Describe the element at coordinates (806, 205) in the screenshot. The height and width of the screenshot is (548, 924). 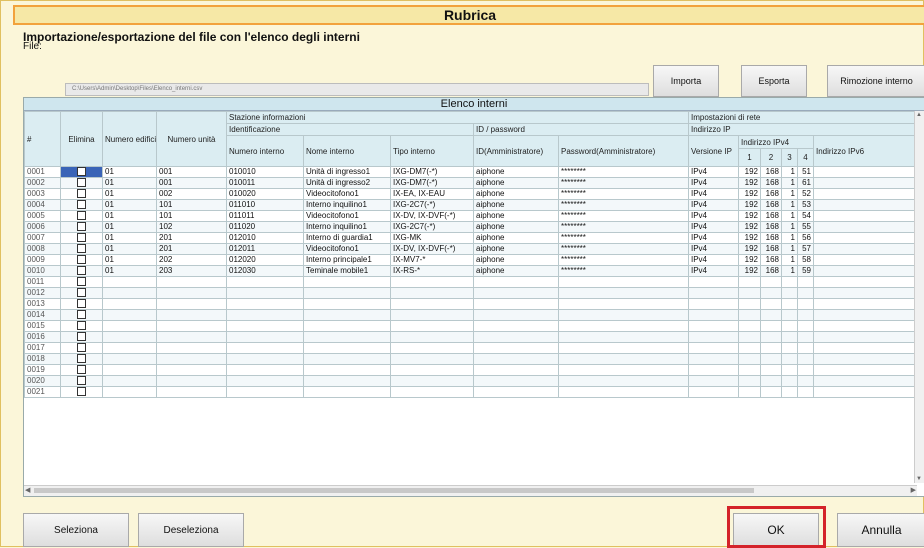
I see `cell-ipv4-octet-4: 53` at that location.